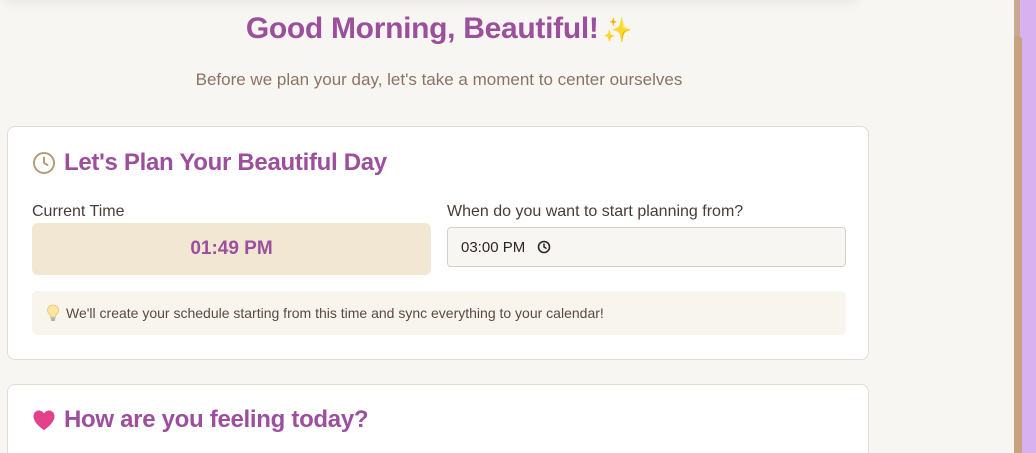 This screenshot has height=453, width=1036. Describe the element at coordinates (78, 211) in the screenshot. I see `current-time-label: Current Time` at that location.